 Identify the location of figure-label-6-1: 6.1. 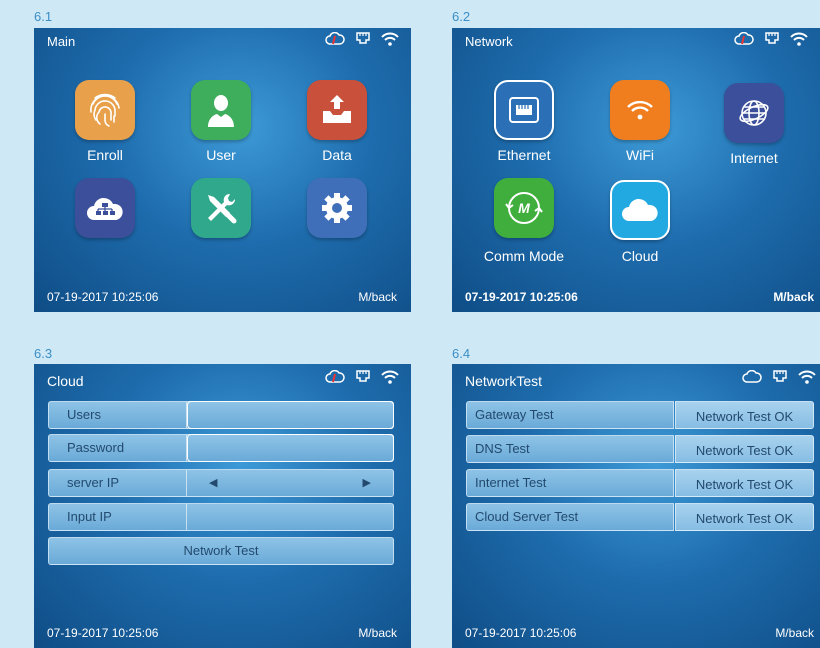
(43, 16).